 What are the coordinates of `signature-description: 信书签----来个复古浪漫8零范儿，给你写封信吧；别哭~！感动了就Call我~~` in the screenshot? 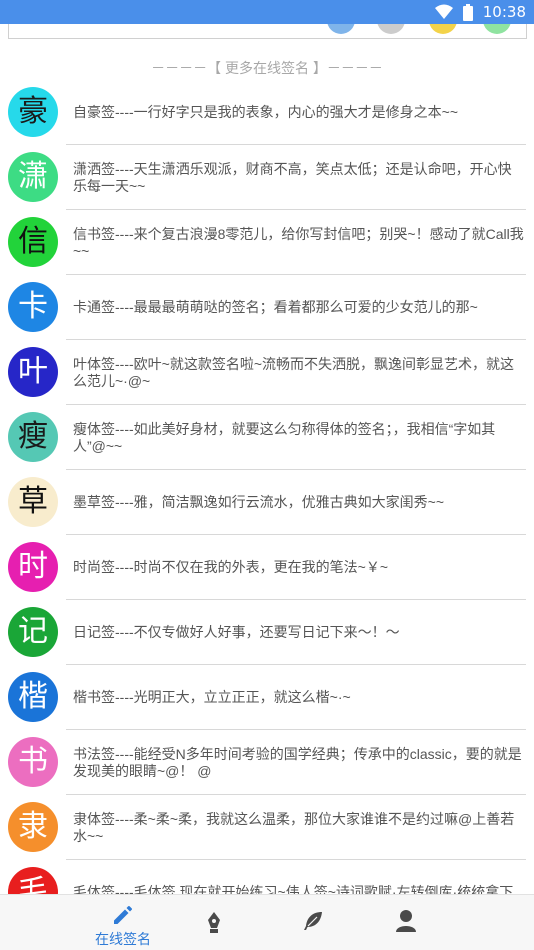 It's located at (298, 242).